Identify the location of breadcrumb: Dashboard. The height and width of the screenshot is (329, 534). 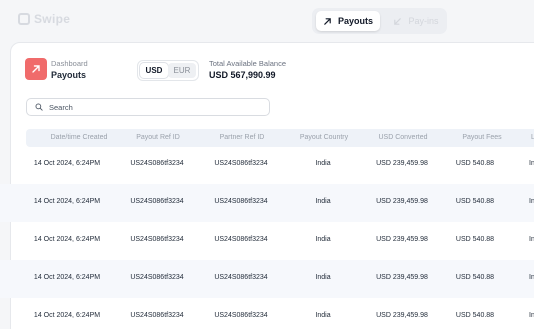
(69, 63).